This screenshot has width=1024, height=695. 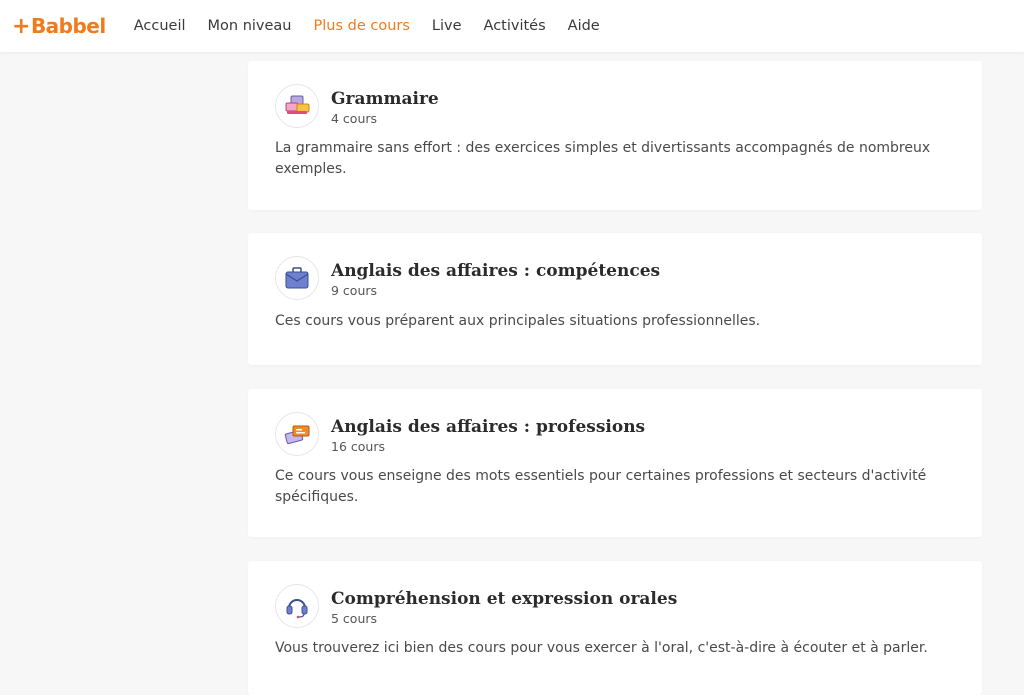 I want to click on nav-item-accueil: Accueil, so click(x=160, y=26).